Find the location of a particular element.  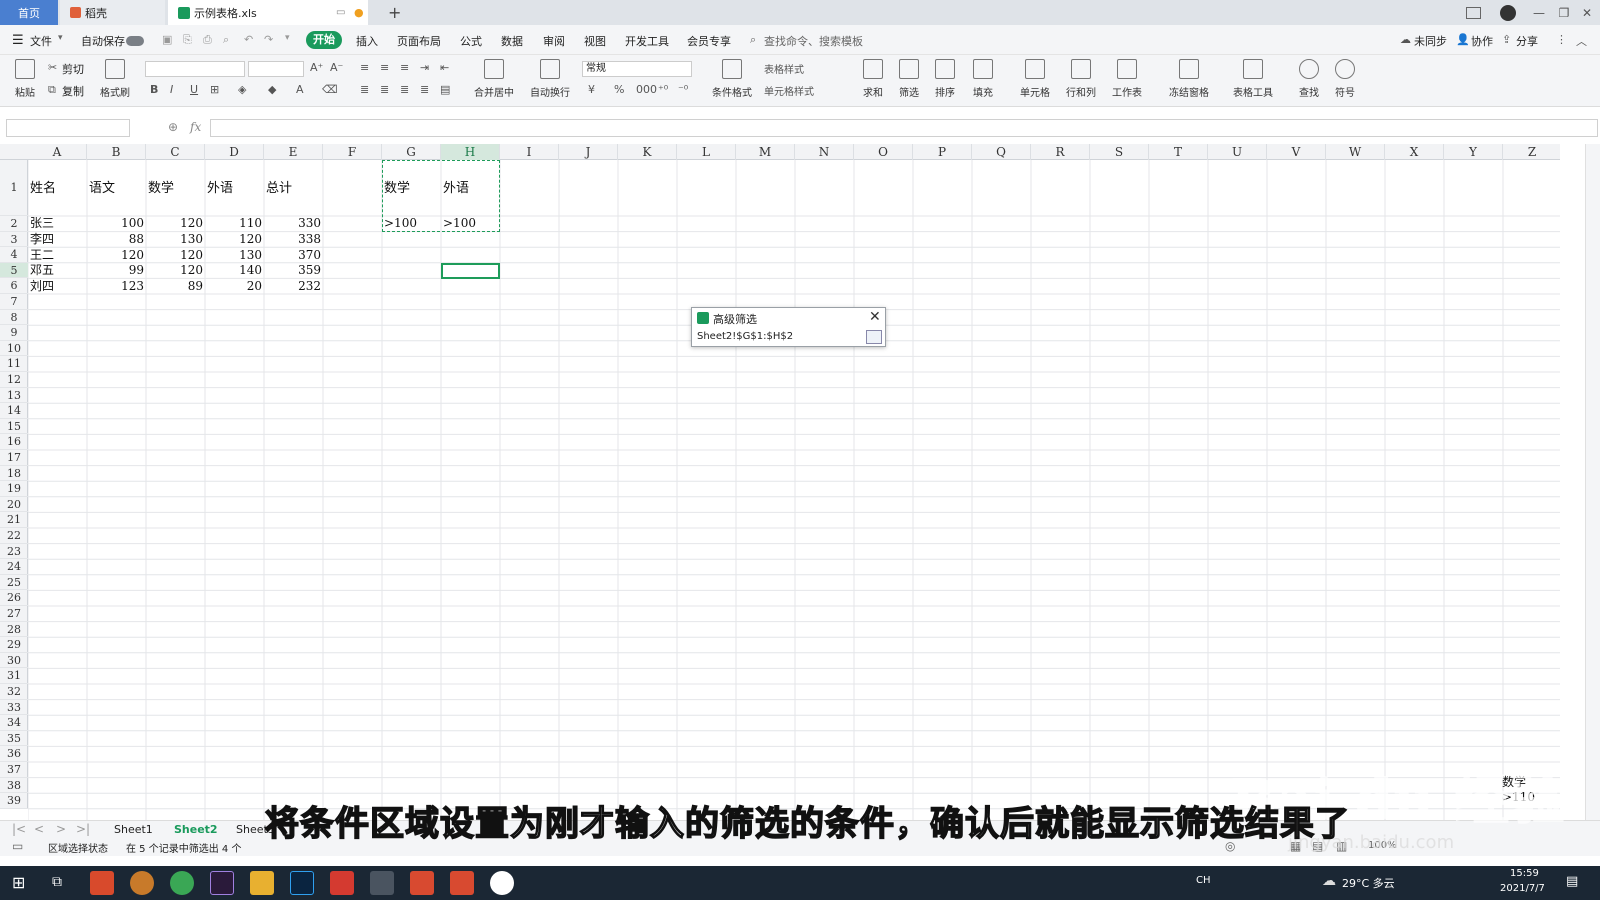

premiere-icon is located at coordinates (222, 883).